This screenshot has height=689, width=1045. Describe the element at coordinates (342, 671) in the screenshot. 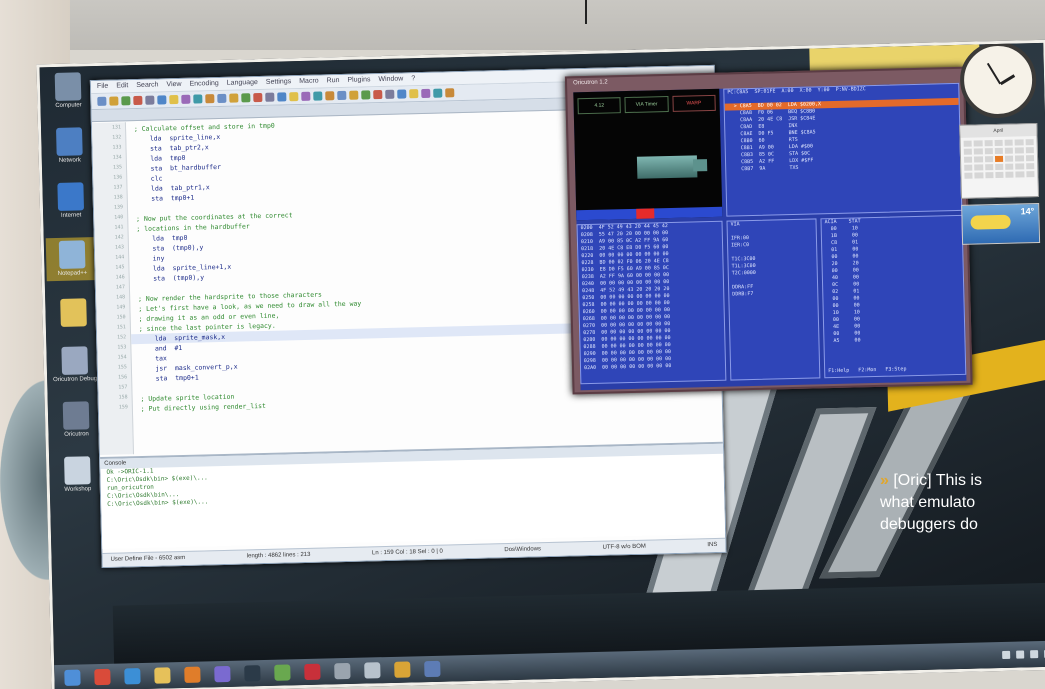

I see `settings-icon` at that location.